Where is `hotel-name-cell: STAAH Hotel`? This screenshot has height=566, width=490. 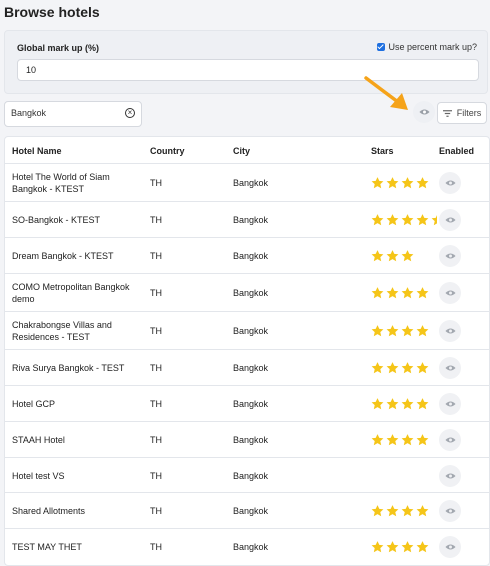 hotel-name-cell: STAAH Hotel is located at coordinates (38, 440).